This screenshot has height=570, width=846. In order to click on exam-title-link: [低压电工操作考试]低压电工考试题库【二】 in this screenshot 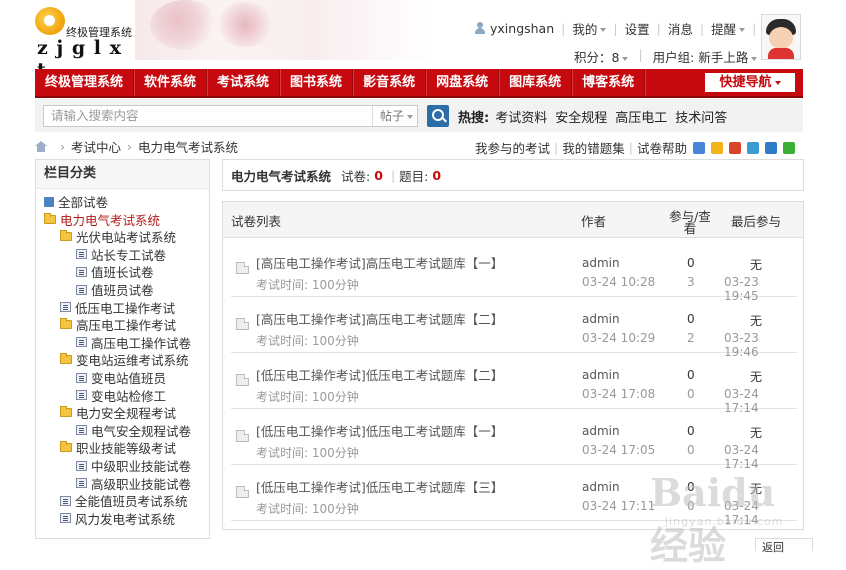, I will do `click(379, 374)`.